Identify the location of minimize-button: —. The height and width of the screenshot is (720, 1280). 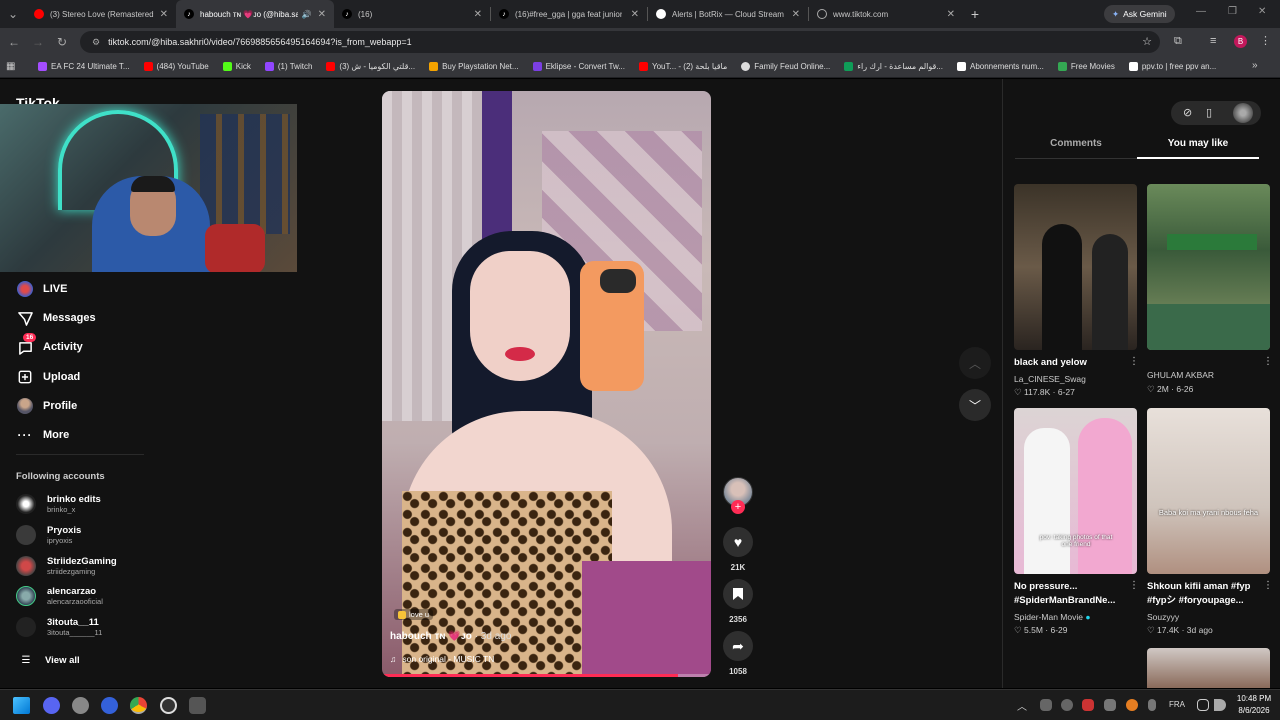
(1201, 11).